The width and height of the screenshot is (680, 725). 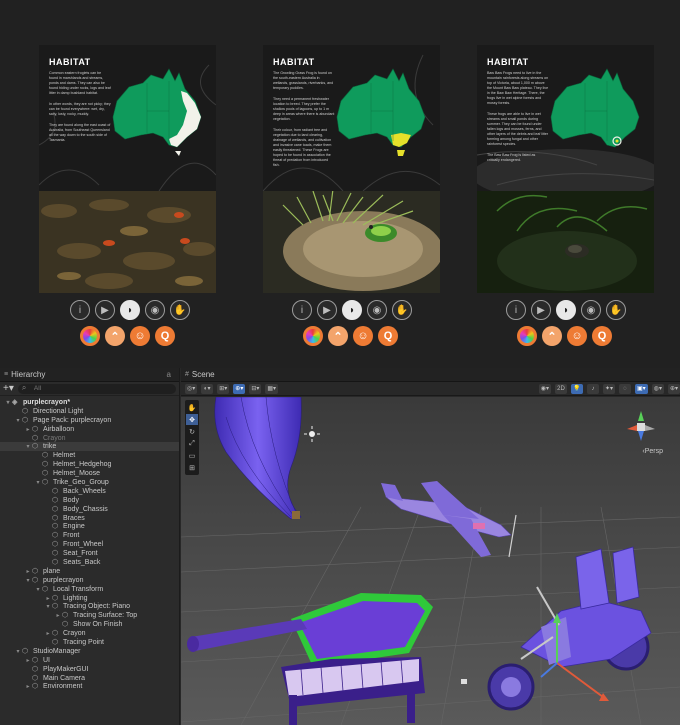 I want to click on hierarchy-row: ⬡ Tracing Point, so click(x=89, y=642).